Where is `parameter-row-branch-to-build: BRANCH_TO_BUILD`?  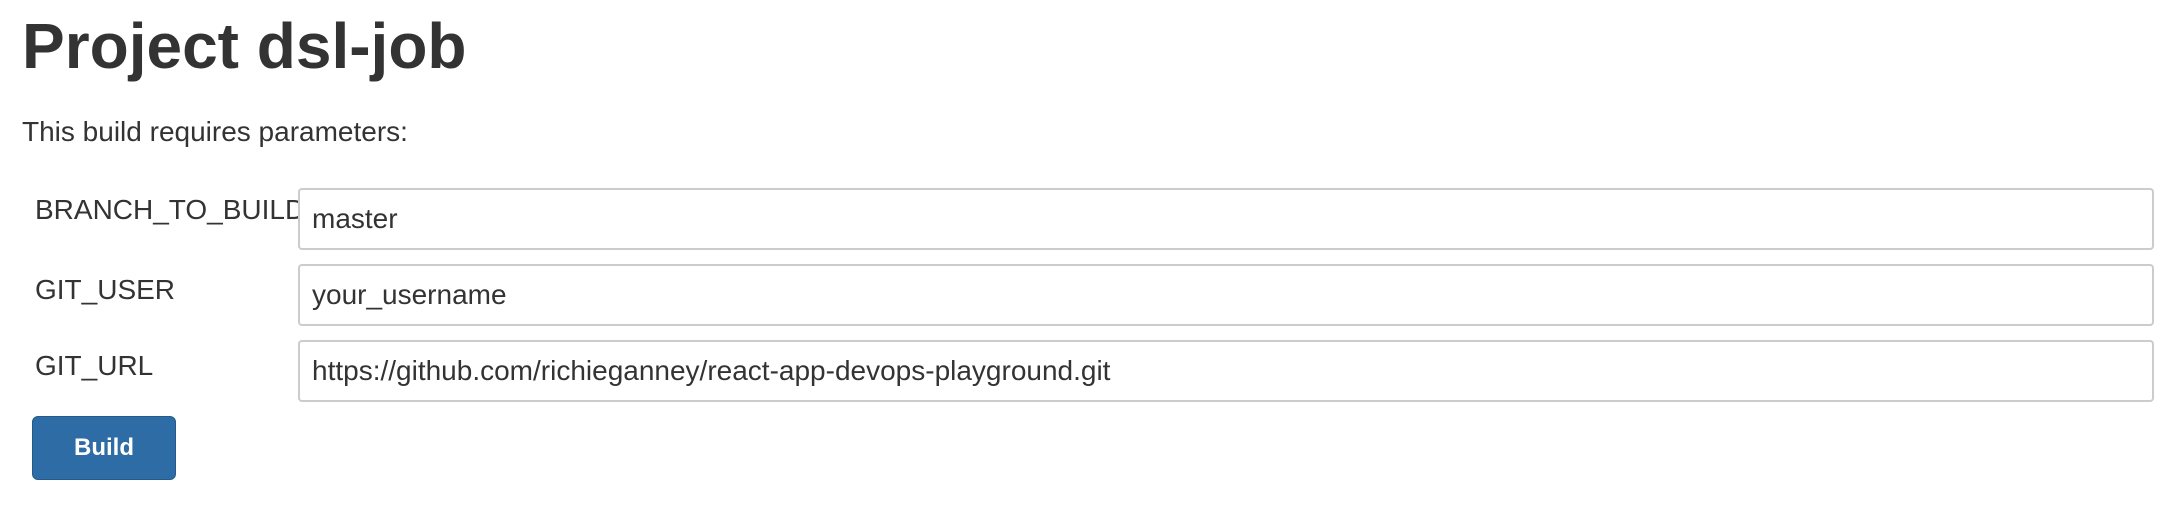 parameter-row-branch-to-build: BRANCH_TO_BUILD is located at coordinates (1086, 220).